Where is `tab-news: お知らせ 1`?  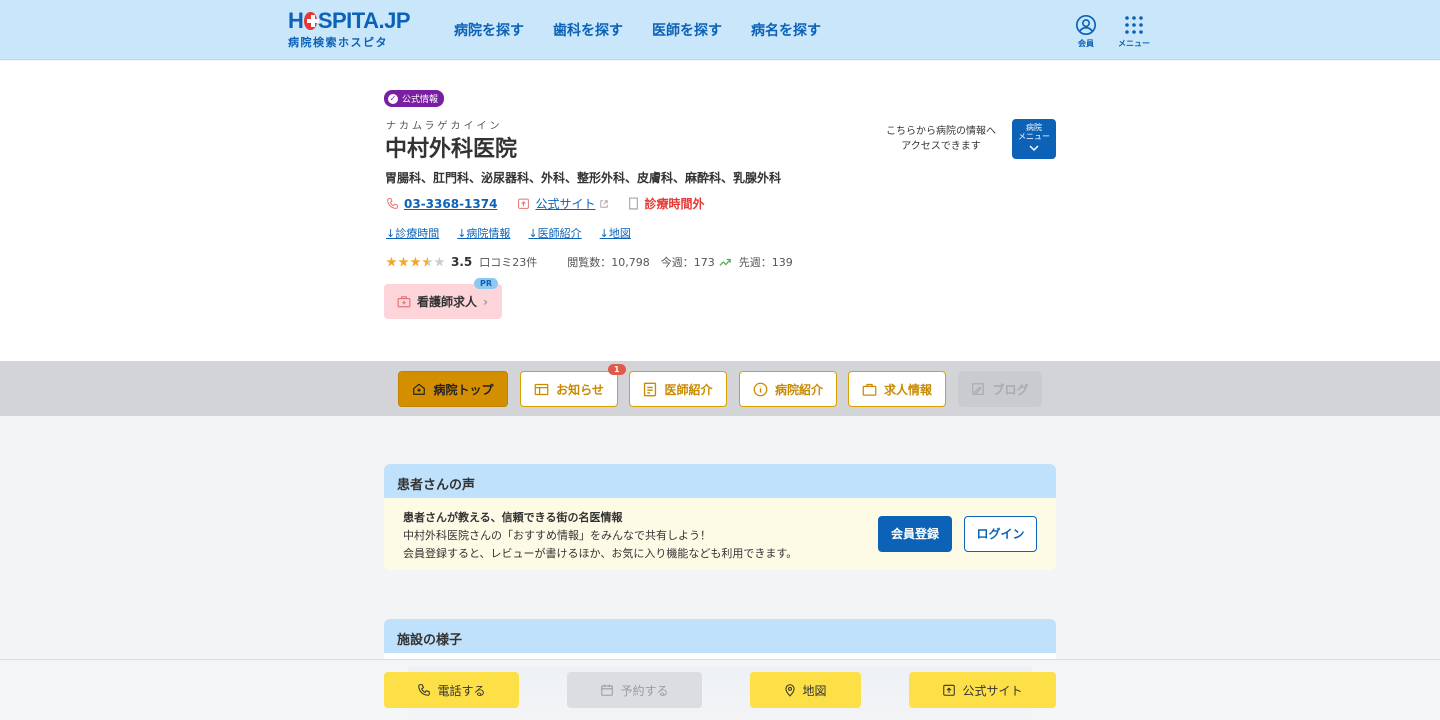
tab-news: お知らせ 1 is located at coordinates (573, 385).